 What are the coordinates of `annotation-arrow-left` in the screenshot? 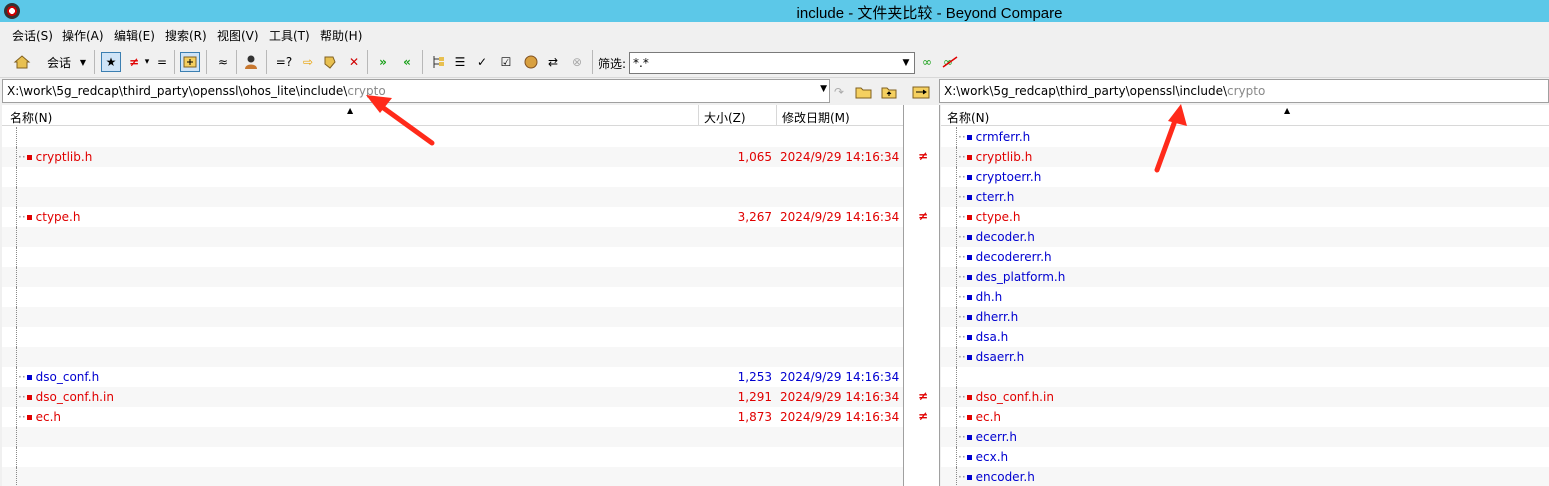 It's located at (400, 120).